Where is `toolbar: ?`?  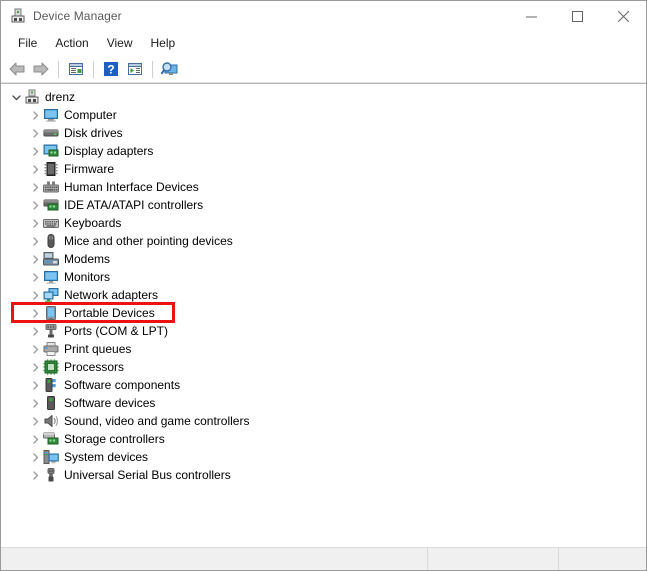 toolbar: ? is located at coordinates (323, 69).